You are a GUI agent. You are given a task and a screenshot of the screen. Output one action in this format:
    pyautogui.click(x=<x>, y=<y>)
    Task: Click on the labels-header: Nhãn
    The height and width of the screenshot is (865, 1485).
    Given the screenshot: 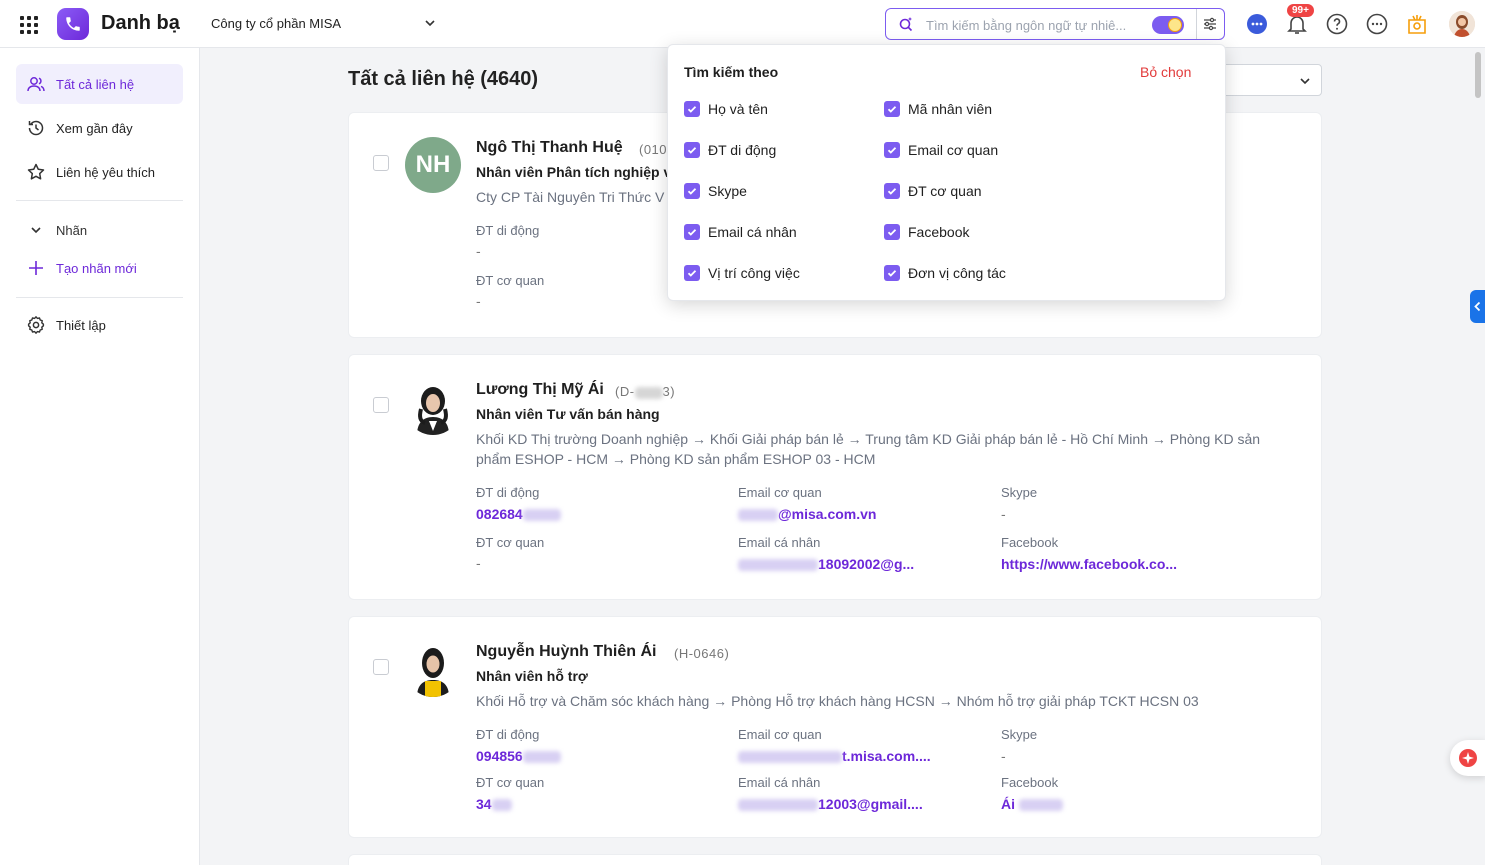 What is the action you would take?
    pyautogui.click(x=72, y=230)
    